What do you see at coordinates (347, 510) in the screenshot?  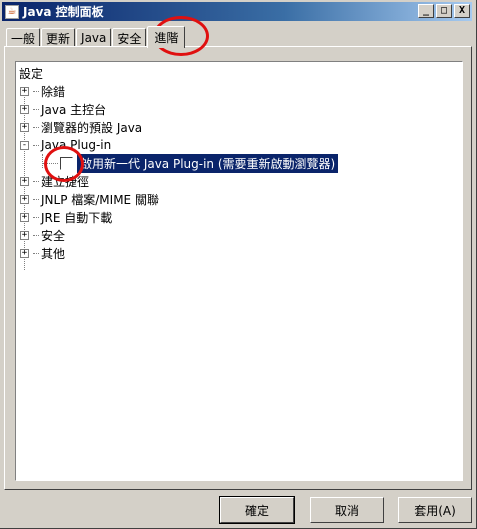 I see `cancel-button: 取消` at bounding box center [347, 510].